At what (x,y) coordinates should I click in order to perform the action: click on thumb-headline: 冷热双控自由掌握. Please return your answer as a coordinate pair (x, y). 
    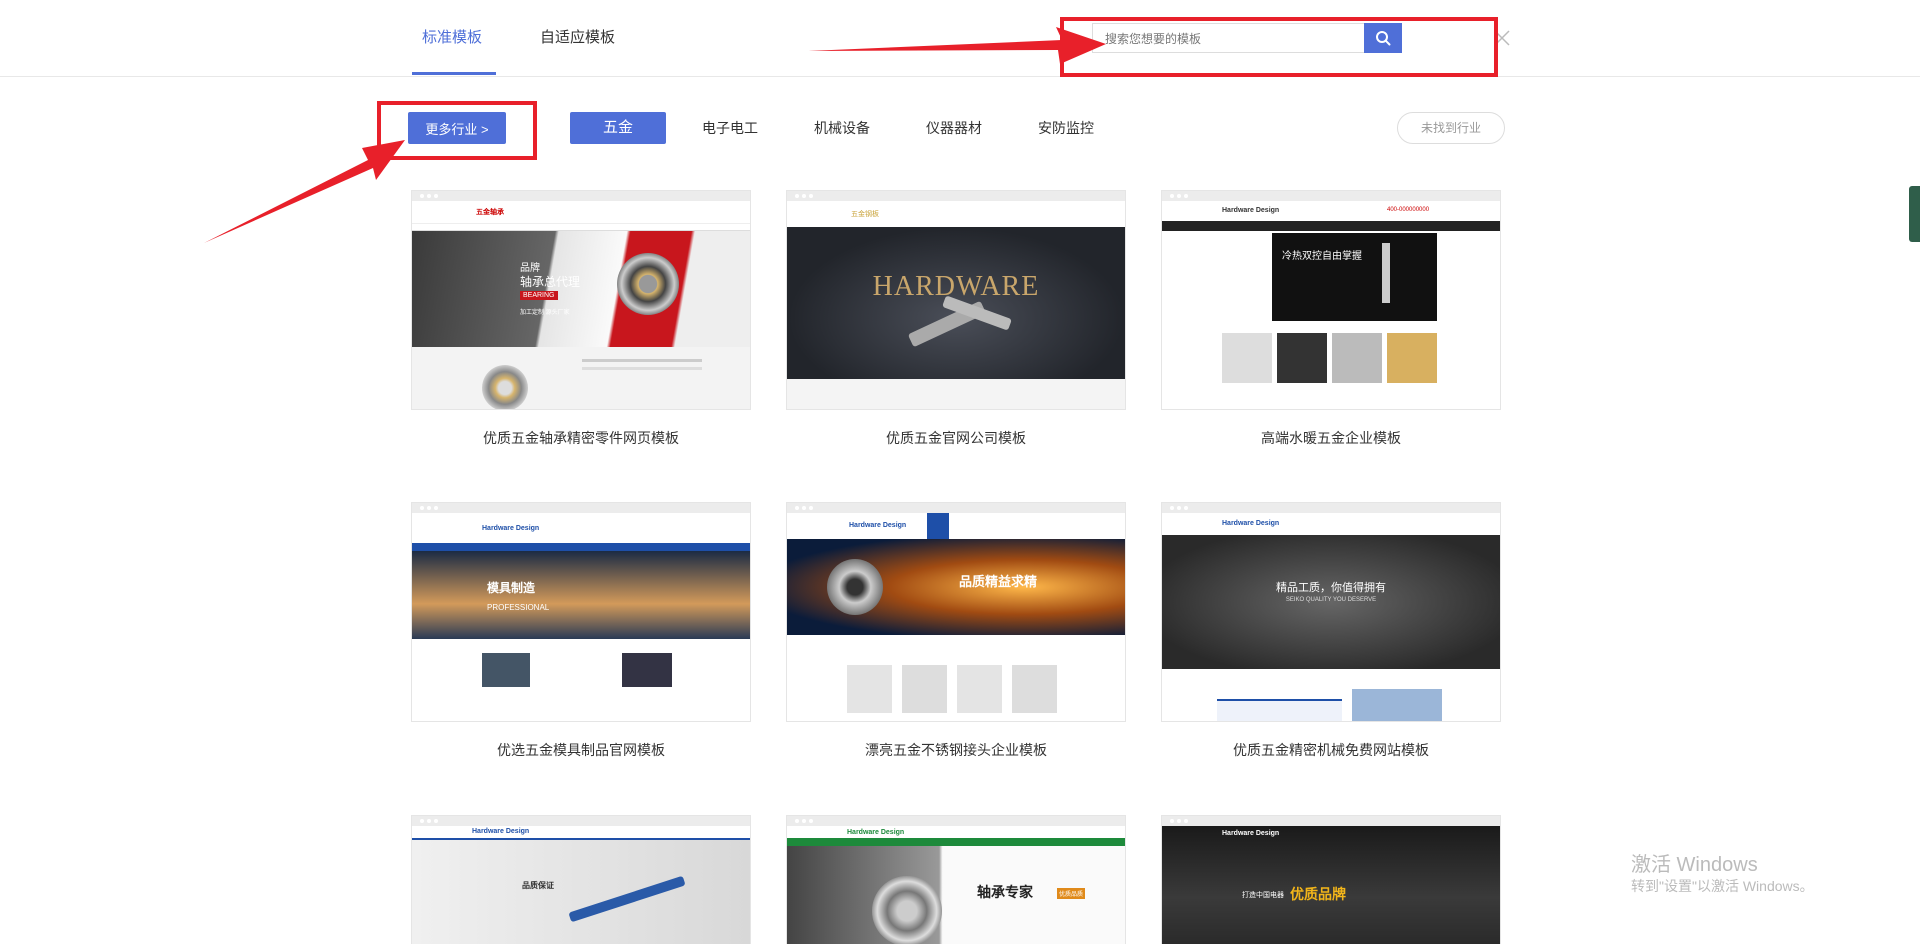
    Looking at the image, I should click on (1322, 256).